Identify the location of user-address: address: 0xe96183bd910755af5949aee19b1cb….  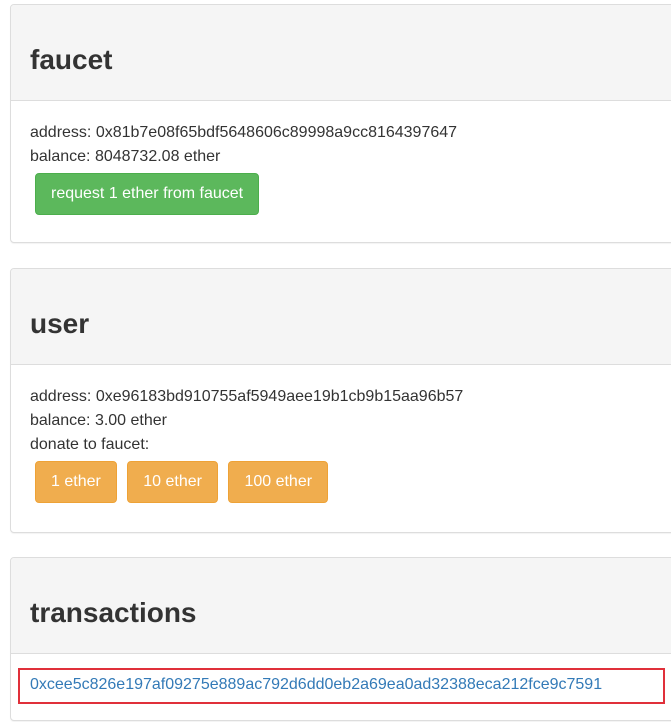
(247, 396).